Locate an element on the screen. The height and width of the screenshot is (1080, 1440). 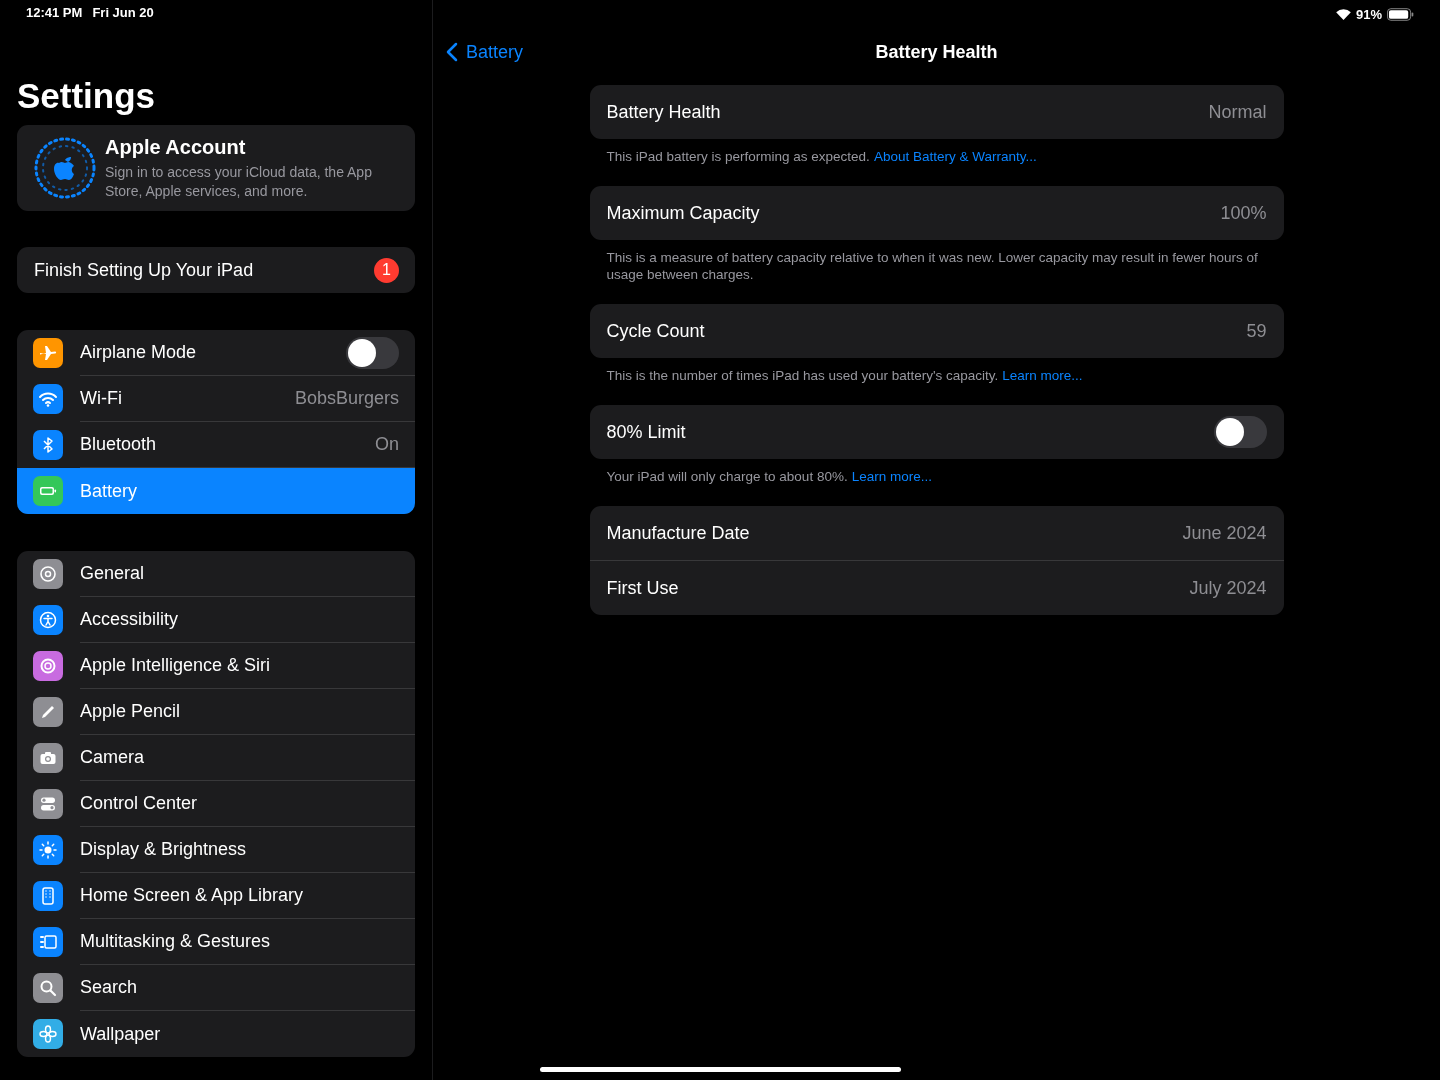
sidebar-item: Battery is located at coordinates (216, 491).